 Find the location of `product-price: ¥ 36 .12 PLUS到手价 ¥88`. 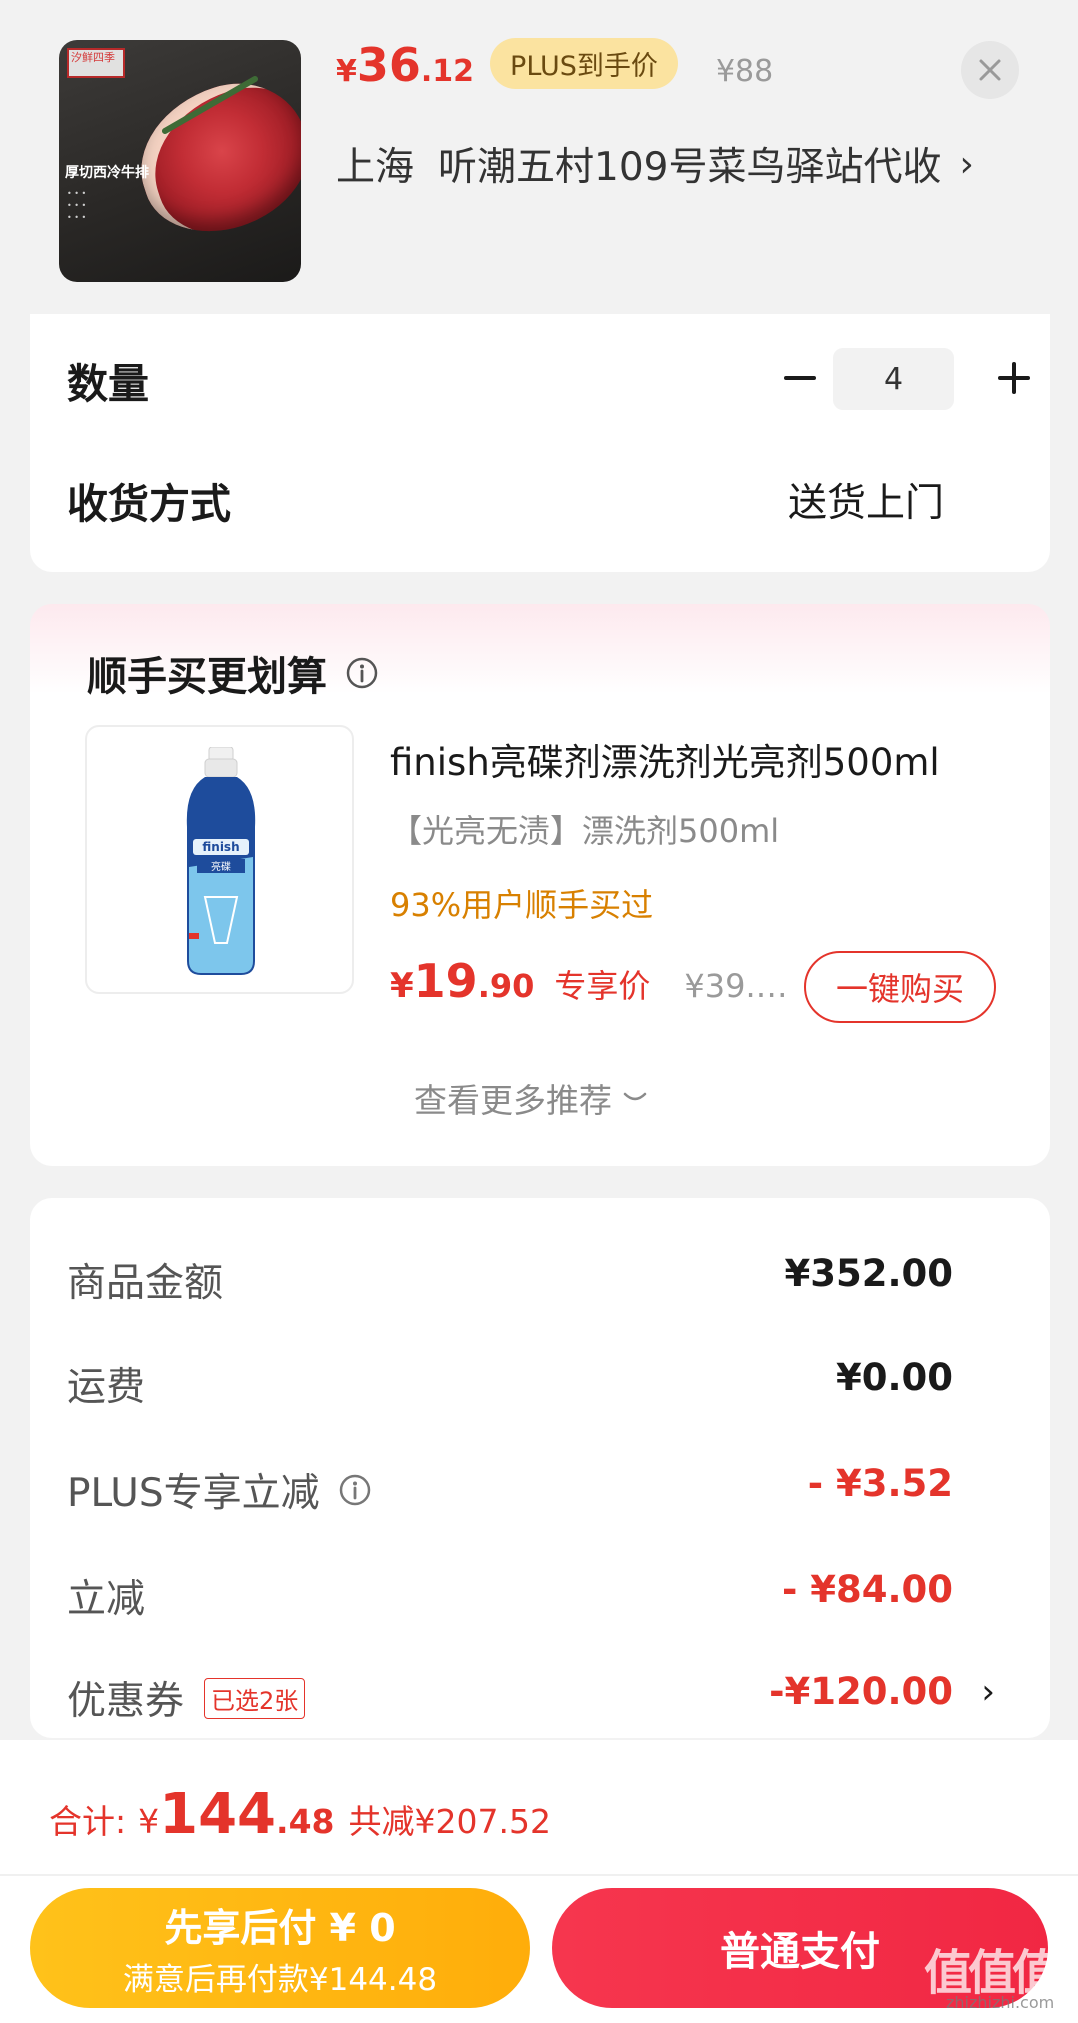

product-price: ¥ 36 .12 PLUS到手价 ¥88 is located at coordinates (554, 66).